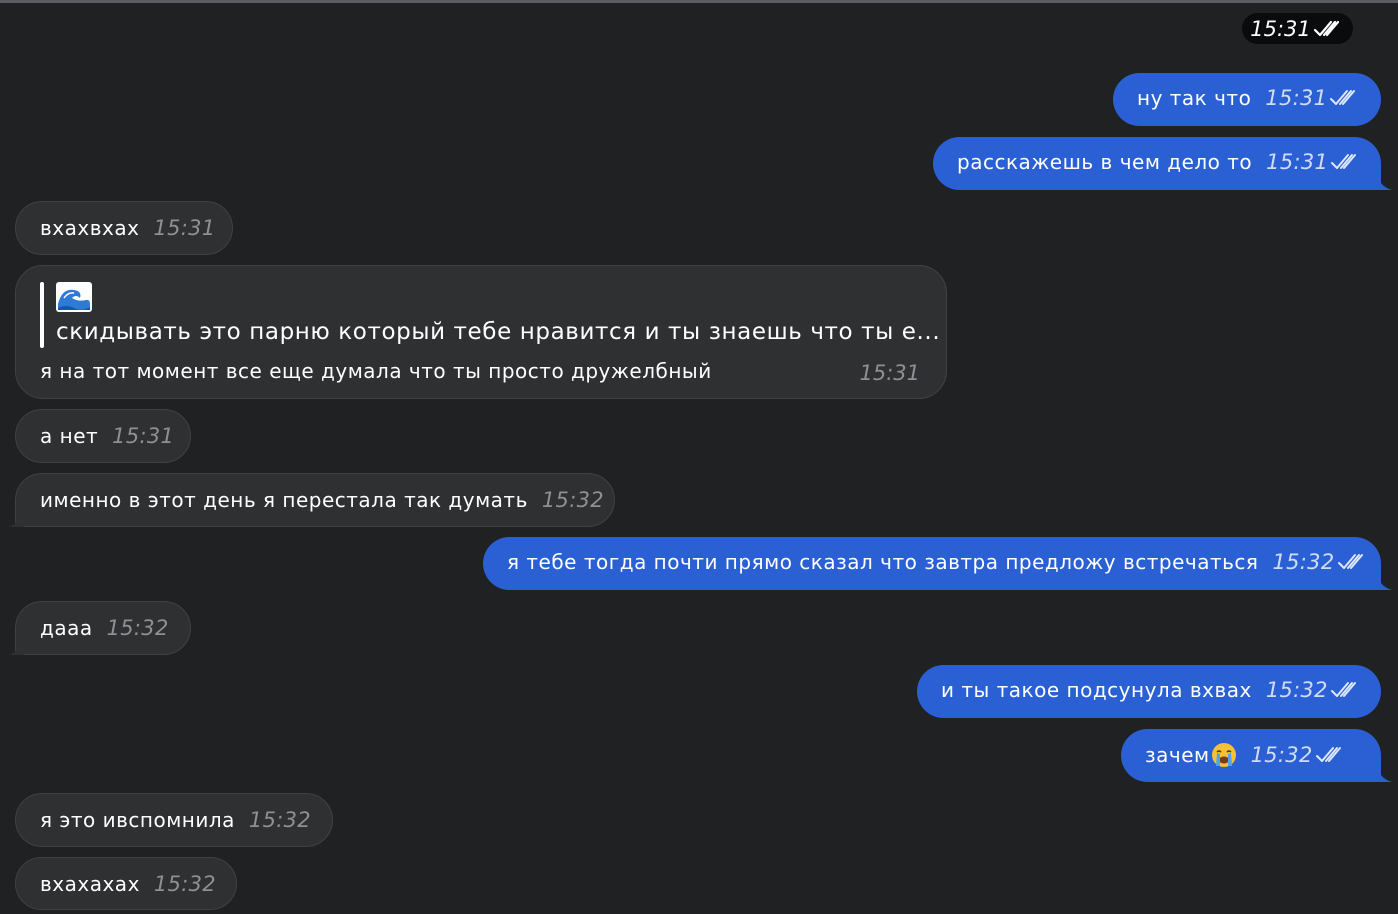 The image size is (1398, 914). Describe the element at coordinates (1177, 755) in the screenshot. I see `message-text: зачем` at that location.